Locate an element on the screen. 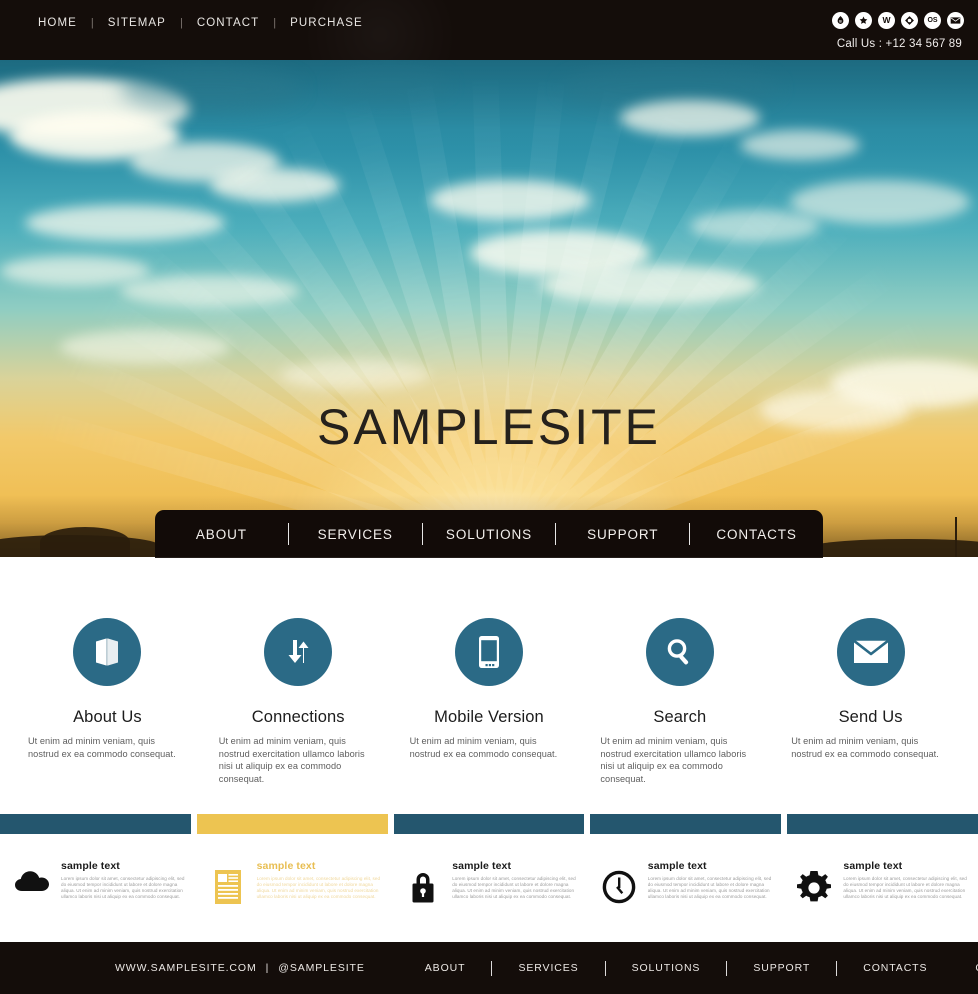 Image resolution: width=978 pixels, height=994 pixels. star-icon is located at coordinates (863, 20).